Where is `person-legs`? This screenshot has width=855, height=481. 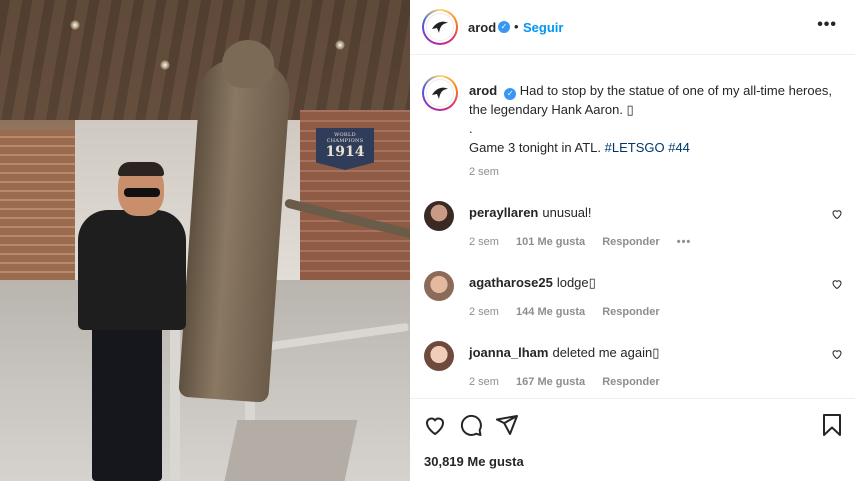 person-legs is located at coordinates (127, 400).